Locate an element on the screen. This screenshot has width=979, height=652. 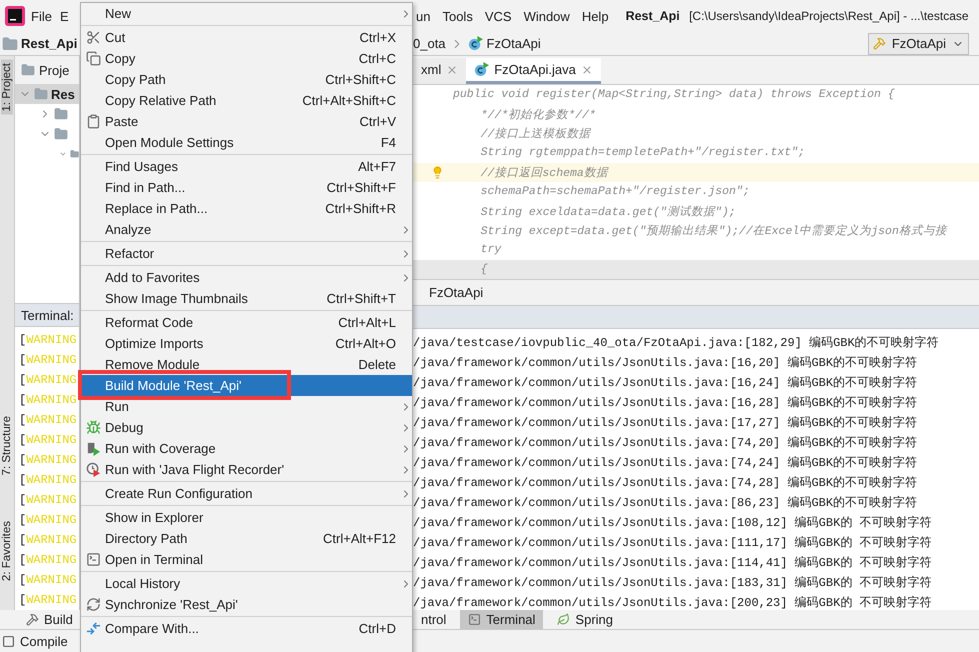
menu-item: Copy Relative Path Ctrl+Alt+Shift+C is located at coordinates (246, 100).